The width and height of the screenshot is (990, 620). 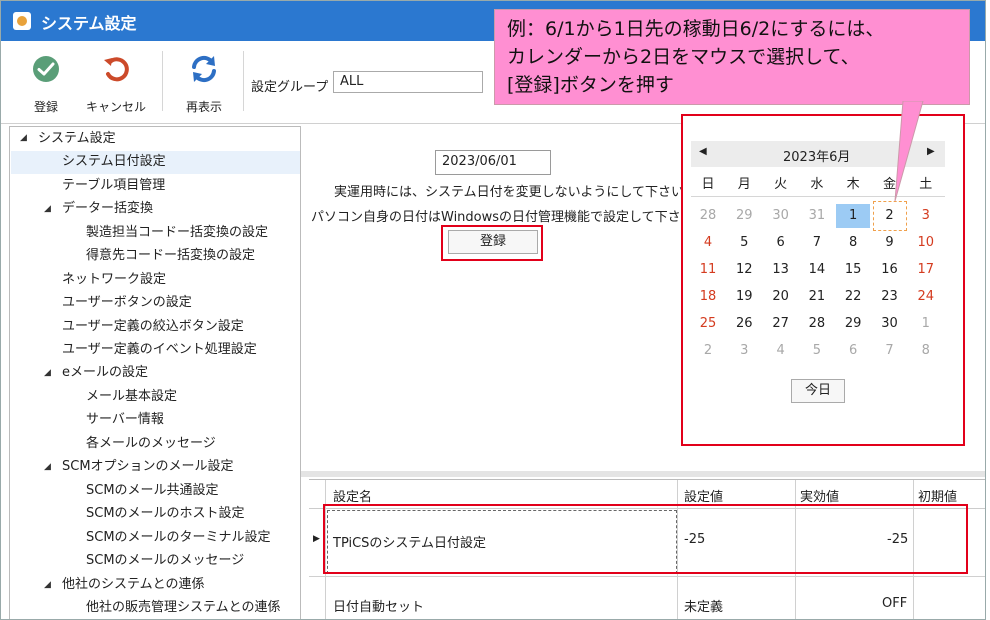 I want to click on tree-item-user-event: ユーザー定義のイベント処理設定, so click(x=159, y=350).